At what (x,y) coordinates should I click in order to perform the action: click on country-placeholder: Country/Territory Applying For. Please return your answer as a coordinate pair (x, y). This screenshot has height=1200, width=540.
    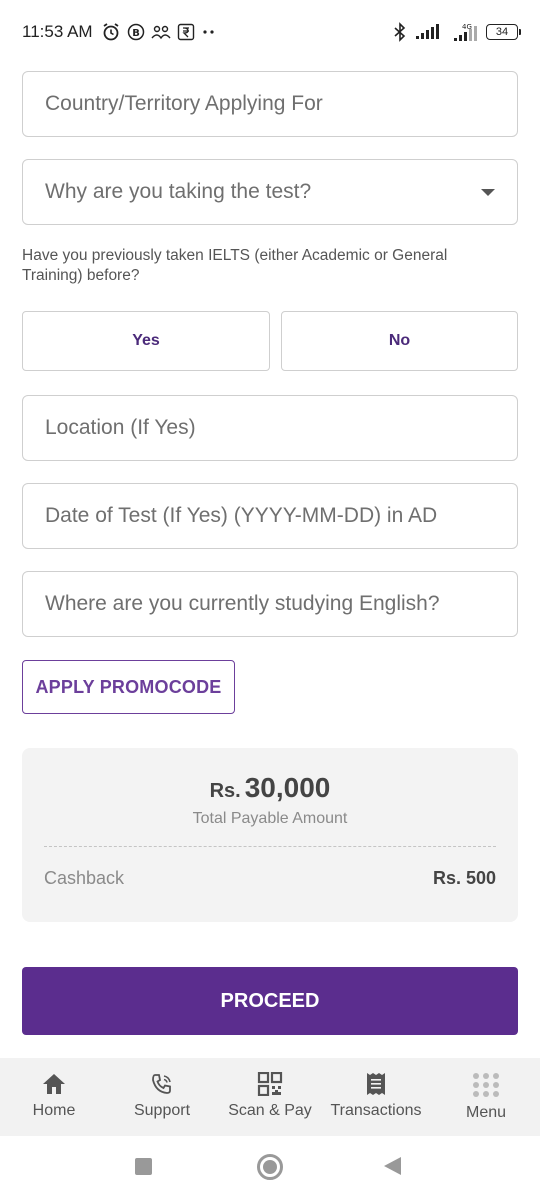
    Looking at the image, I should click on (184, 103).